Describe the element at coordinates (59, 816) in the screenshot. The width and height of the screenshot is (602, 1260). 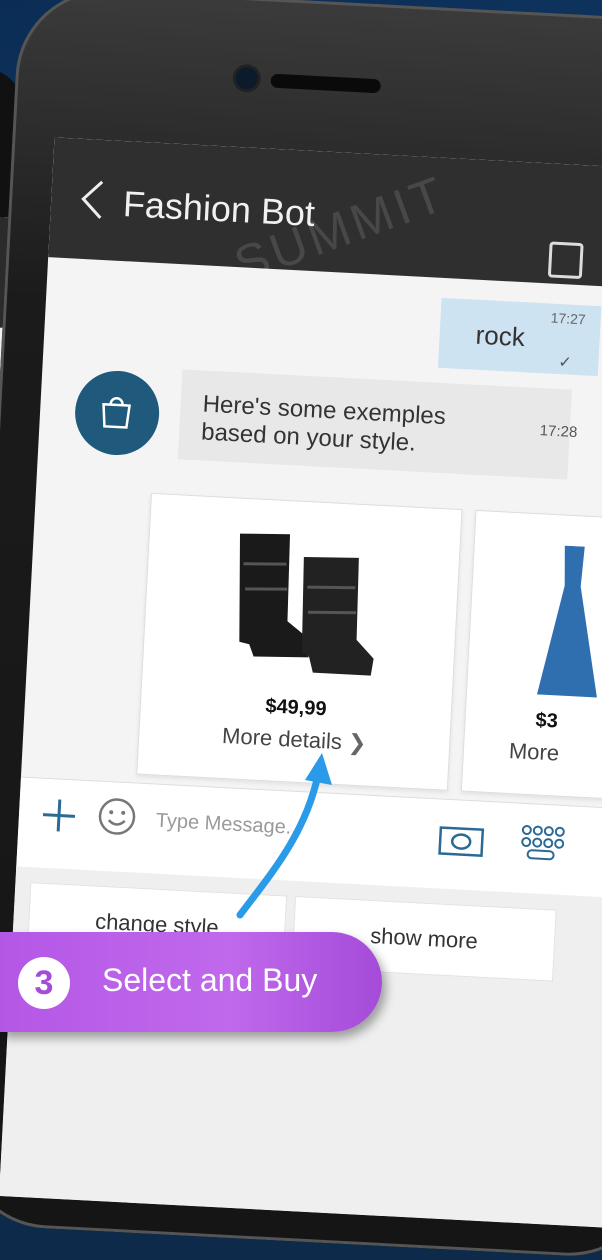
I see `add-icon` at that location.